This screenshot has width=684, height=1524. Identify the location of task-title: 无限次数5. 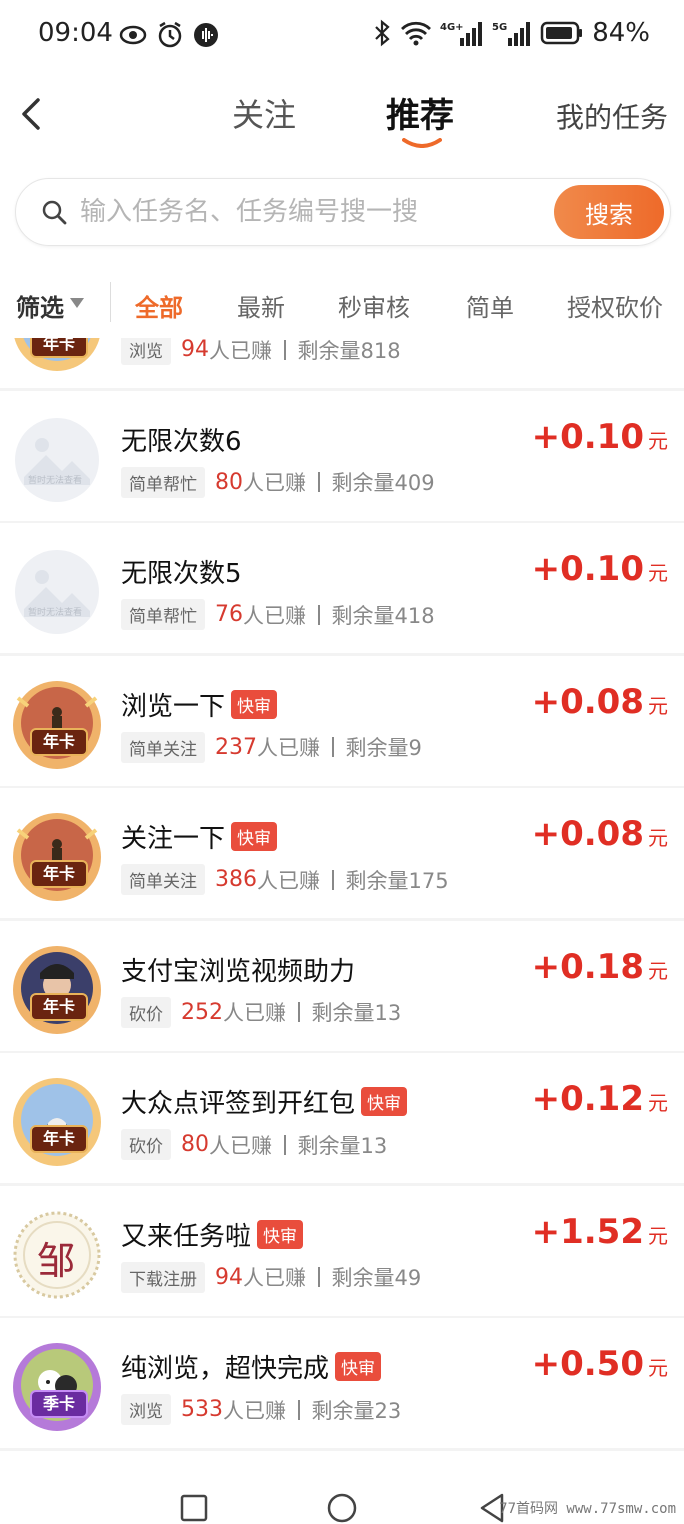
(181, 571).